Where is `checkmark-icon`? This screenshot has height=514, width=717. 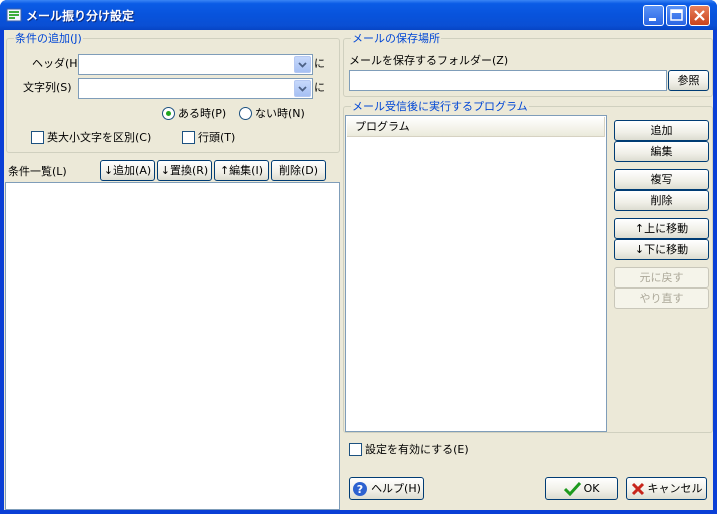 checkmark-icon is located at coordinates (572, 489).